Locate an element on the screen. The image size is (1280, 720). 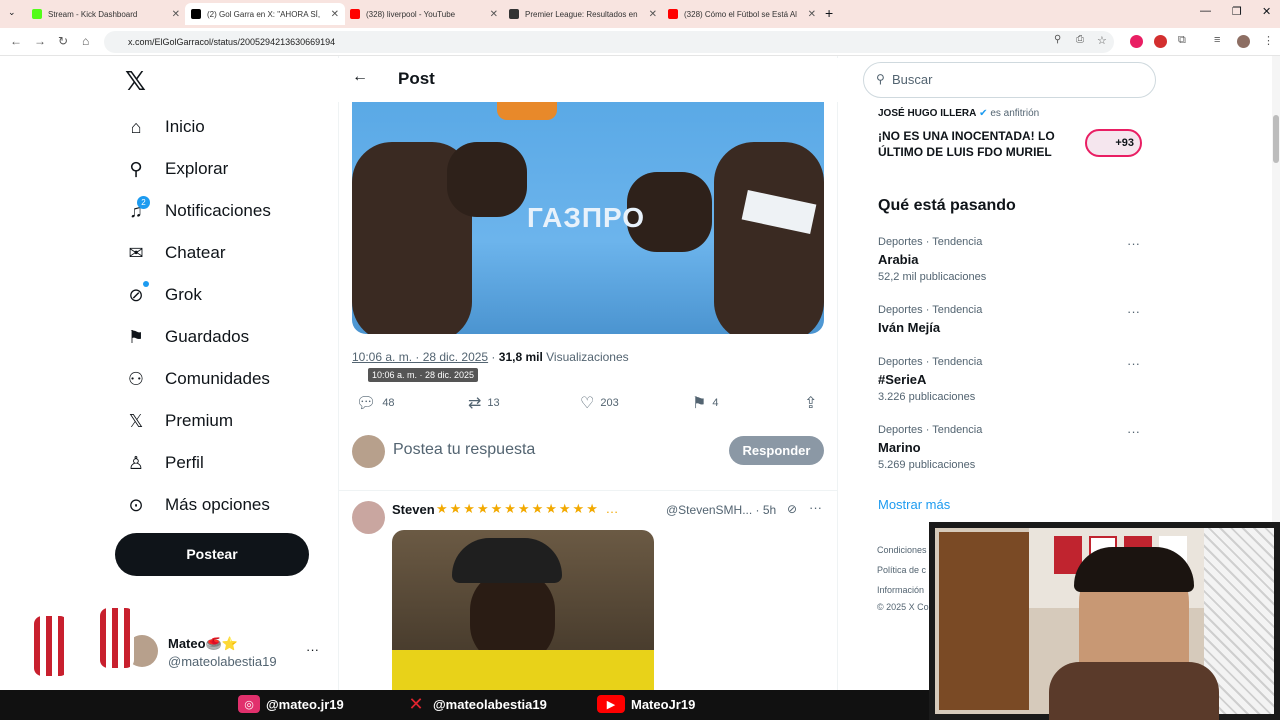
reply-input: Postea tu respuesta is located at coordinates (464, 450).